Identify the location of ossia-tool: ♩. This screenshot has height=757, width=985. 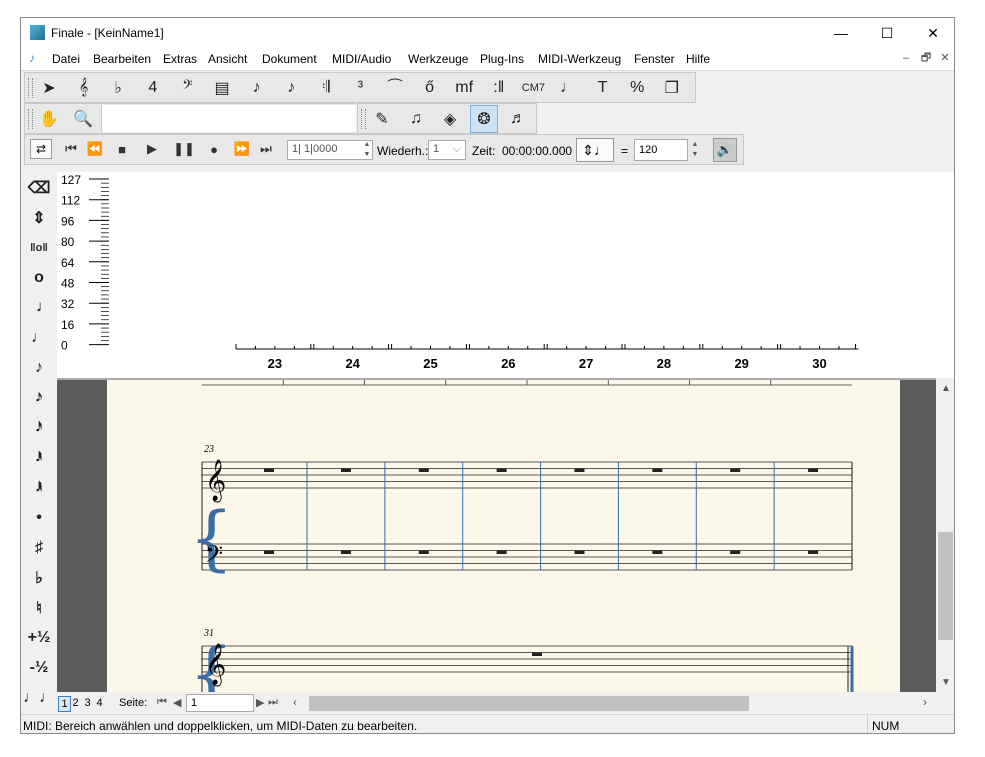
(568, 88).